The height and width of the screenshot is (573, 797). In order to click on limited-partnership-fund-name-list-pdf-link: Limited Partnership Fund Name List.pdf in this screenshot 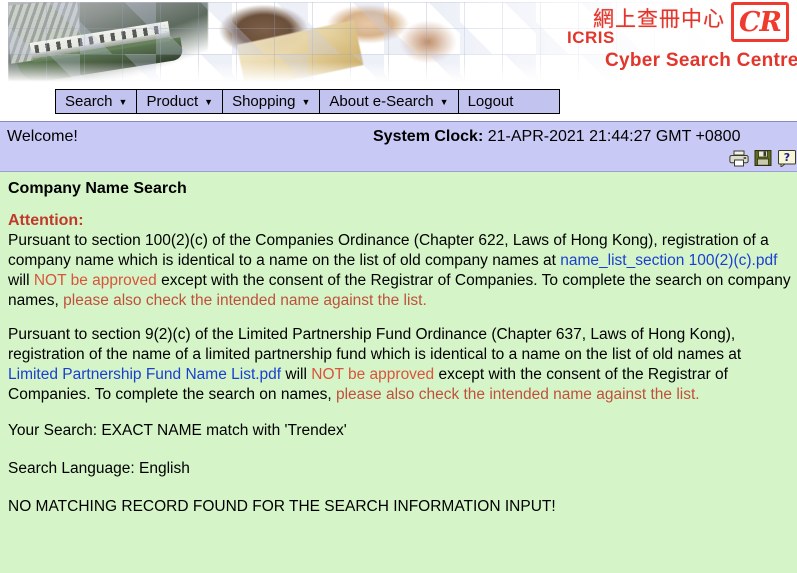, I will do `click(144, 374)`.